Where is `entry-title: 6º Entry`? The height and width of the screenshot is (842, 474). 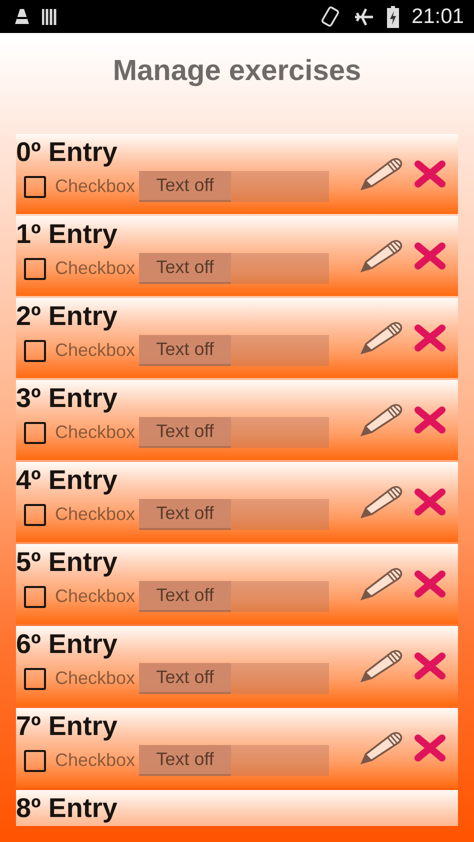
entry-title: 6º Entry is located at coordinates (67, 644).